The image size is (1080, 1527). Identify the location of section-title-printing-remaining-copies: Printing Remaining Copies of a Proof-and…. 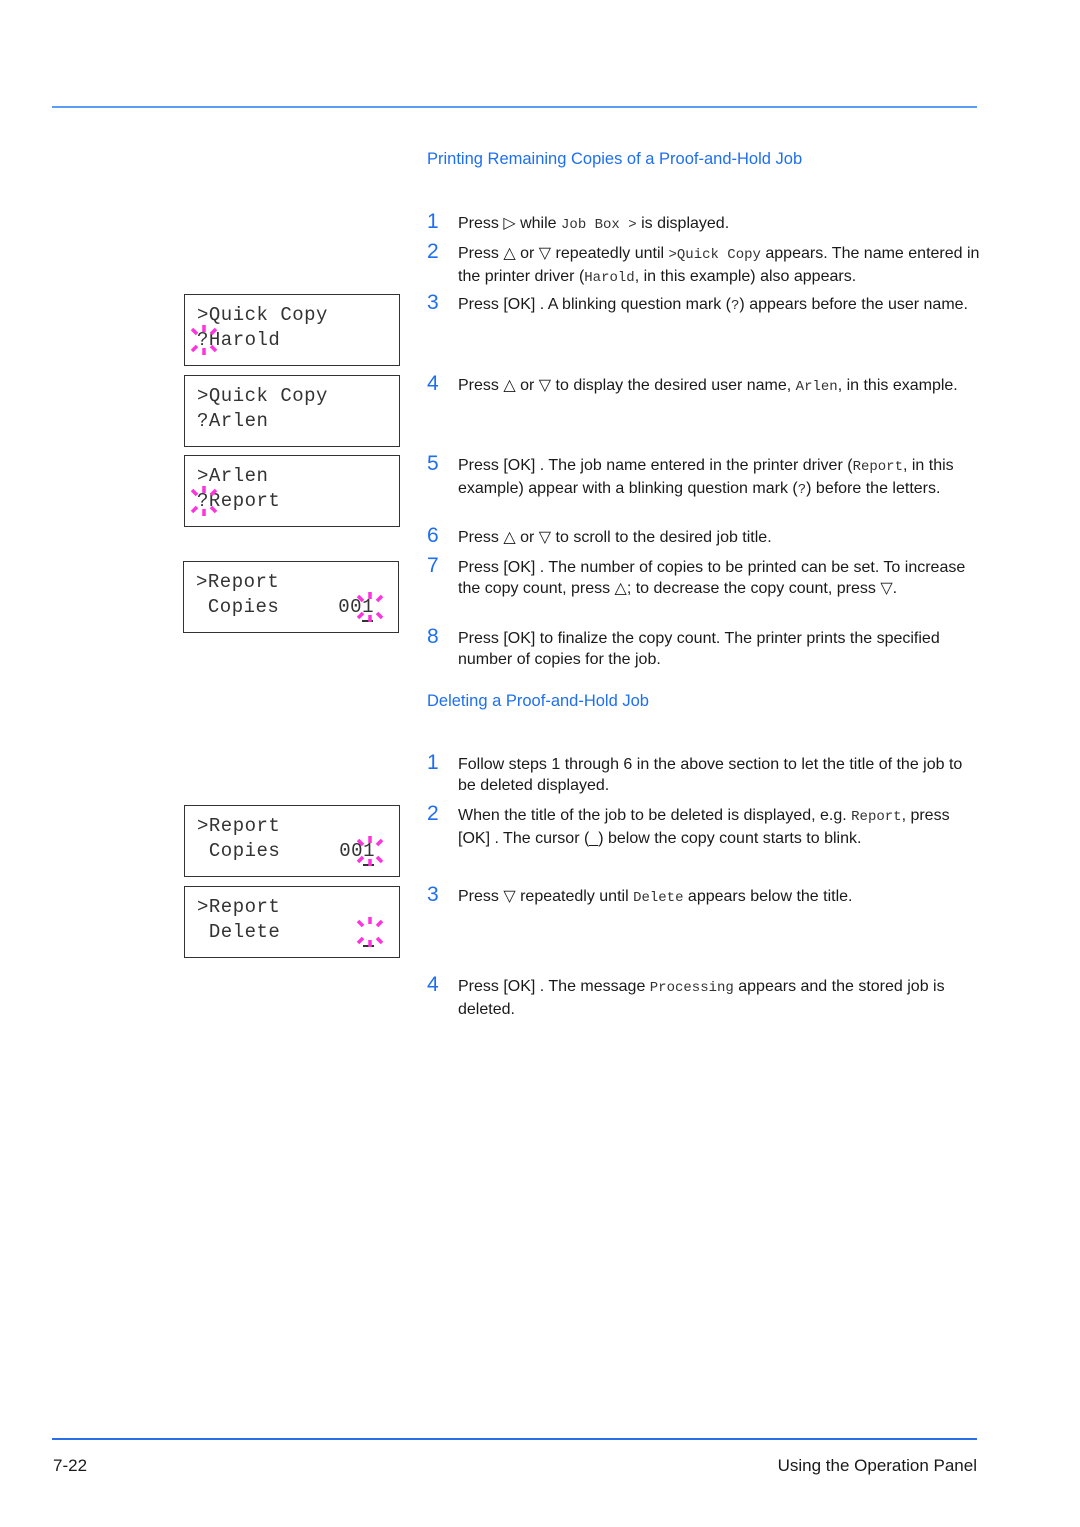
(615, 159).